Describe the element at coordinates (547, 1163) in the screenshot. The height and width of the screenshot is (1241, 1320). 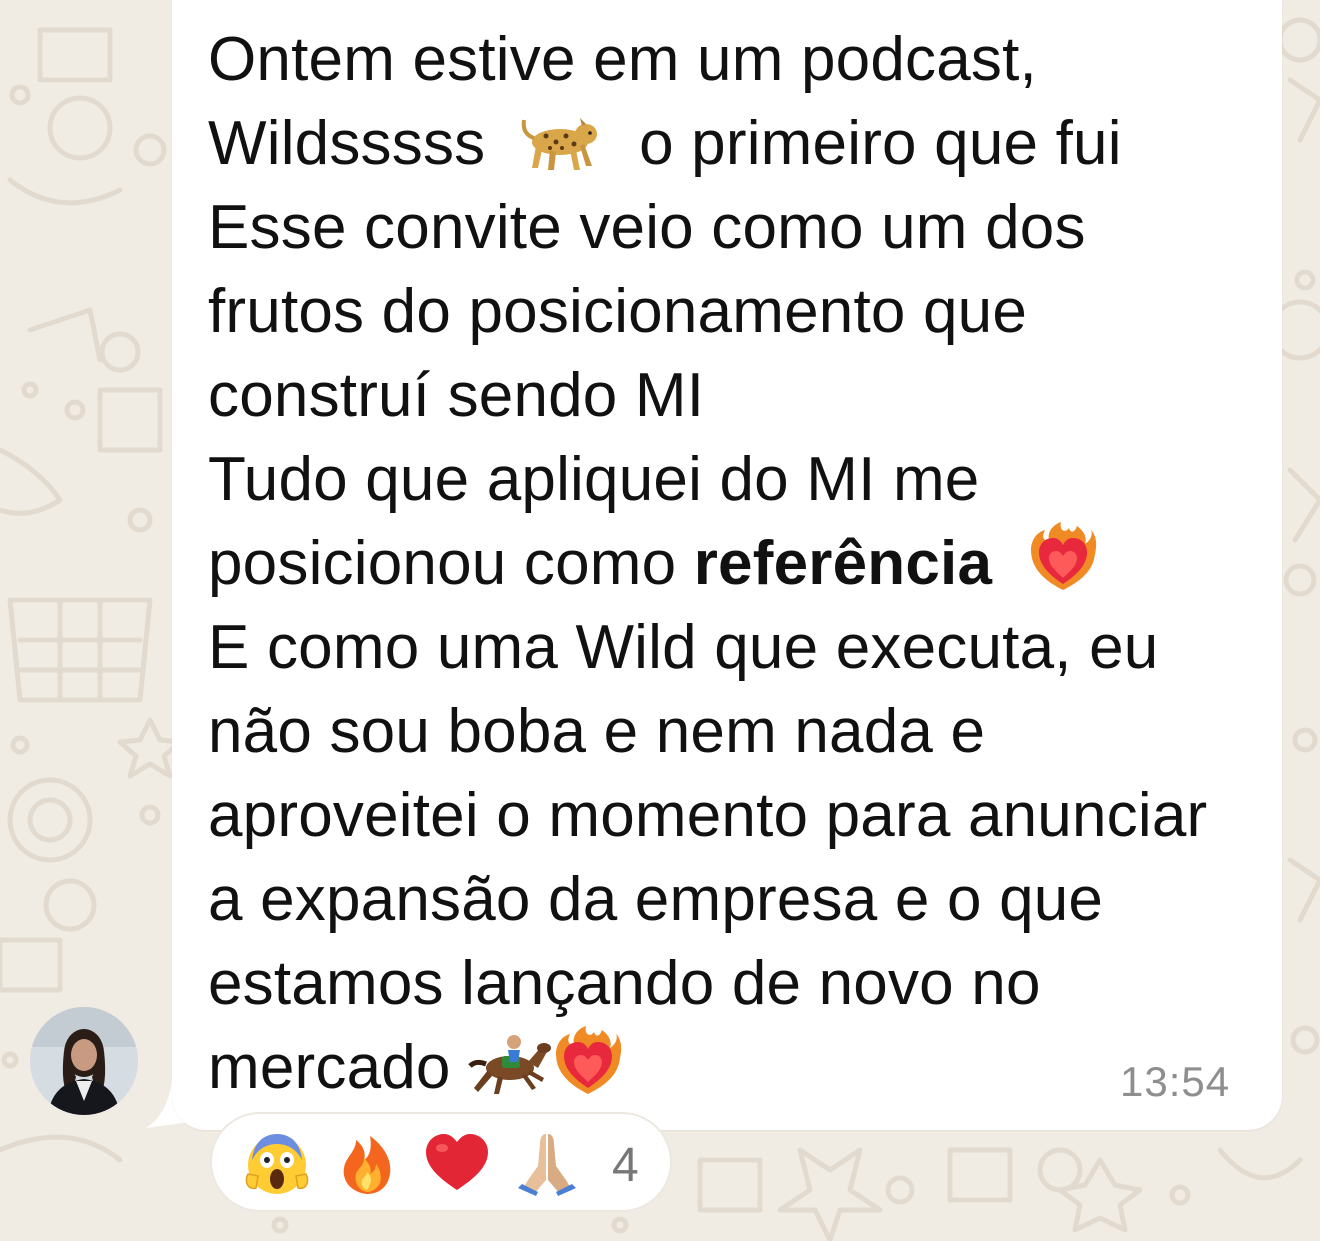
I see `folded-hands-icon` at that location.